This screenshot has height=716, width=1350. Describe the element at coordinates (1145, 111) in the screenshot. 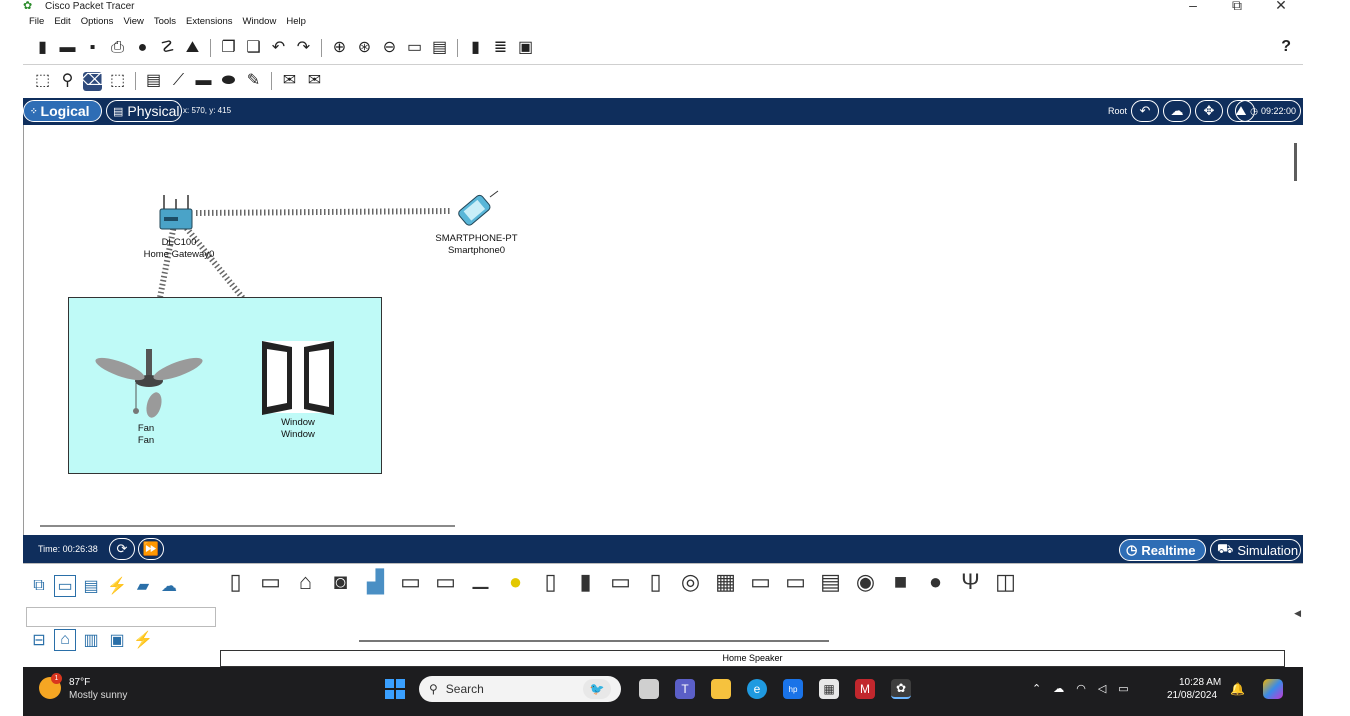

I see `back-icon: ↶` at that location.